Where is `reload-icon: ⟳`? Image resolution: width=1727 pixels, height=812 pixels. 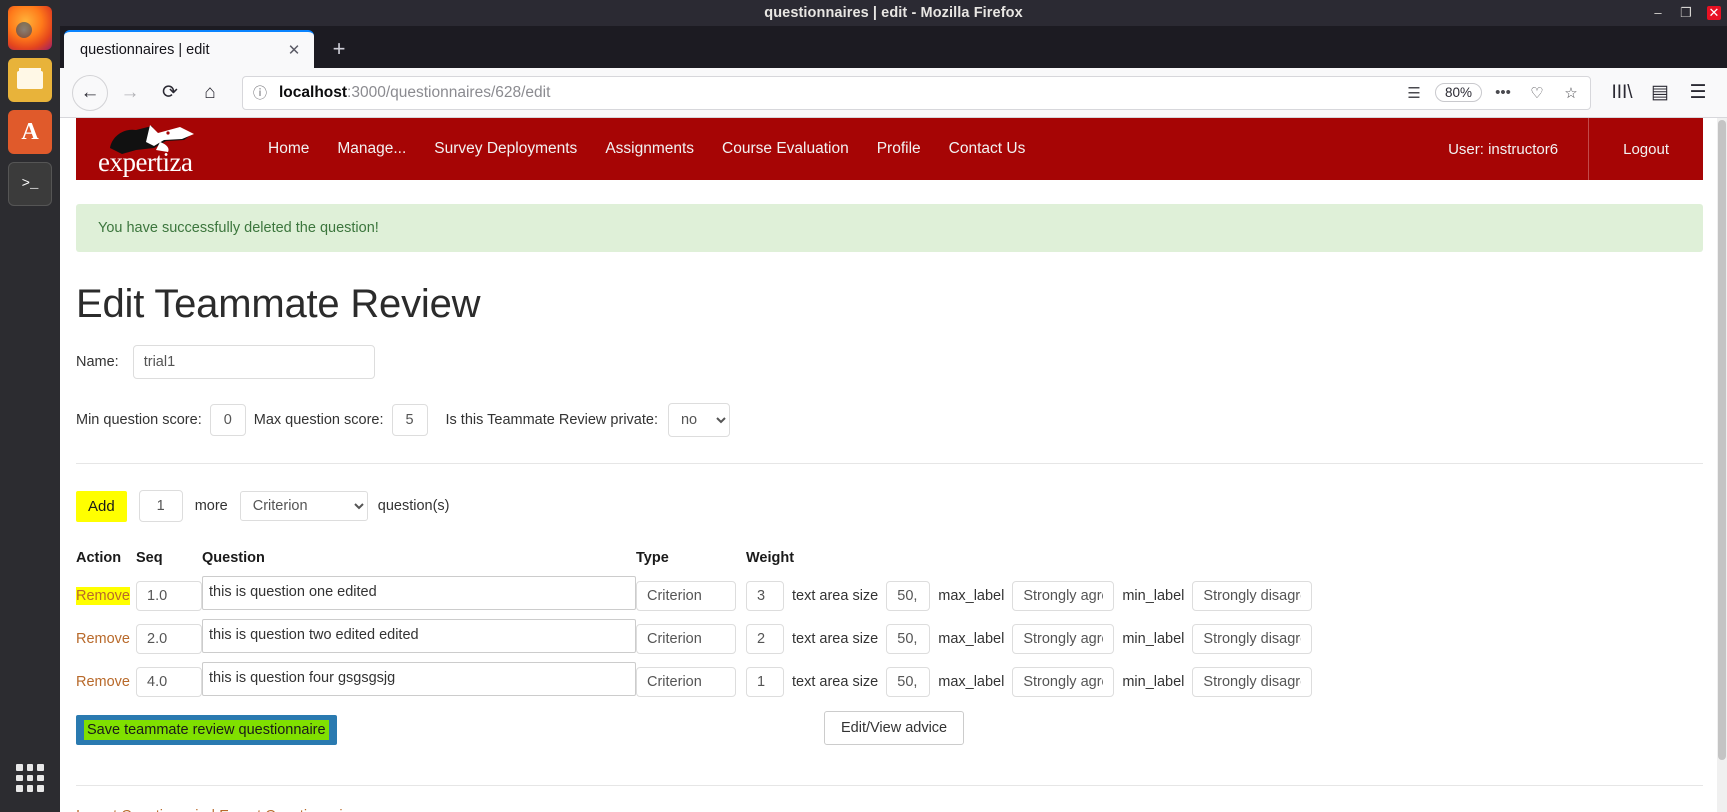 reload-icon: ⟳ is located at coordinates (170, 93).